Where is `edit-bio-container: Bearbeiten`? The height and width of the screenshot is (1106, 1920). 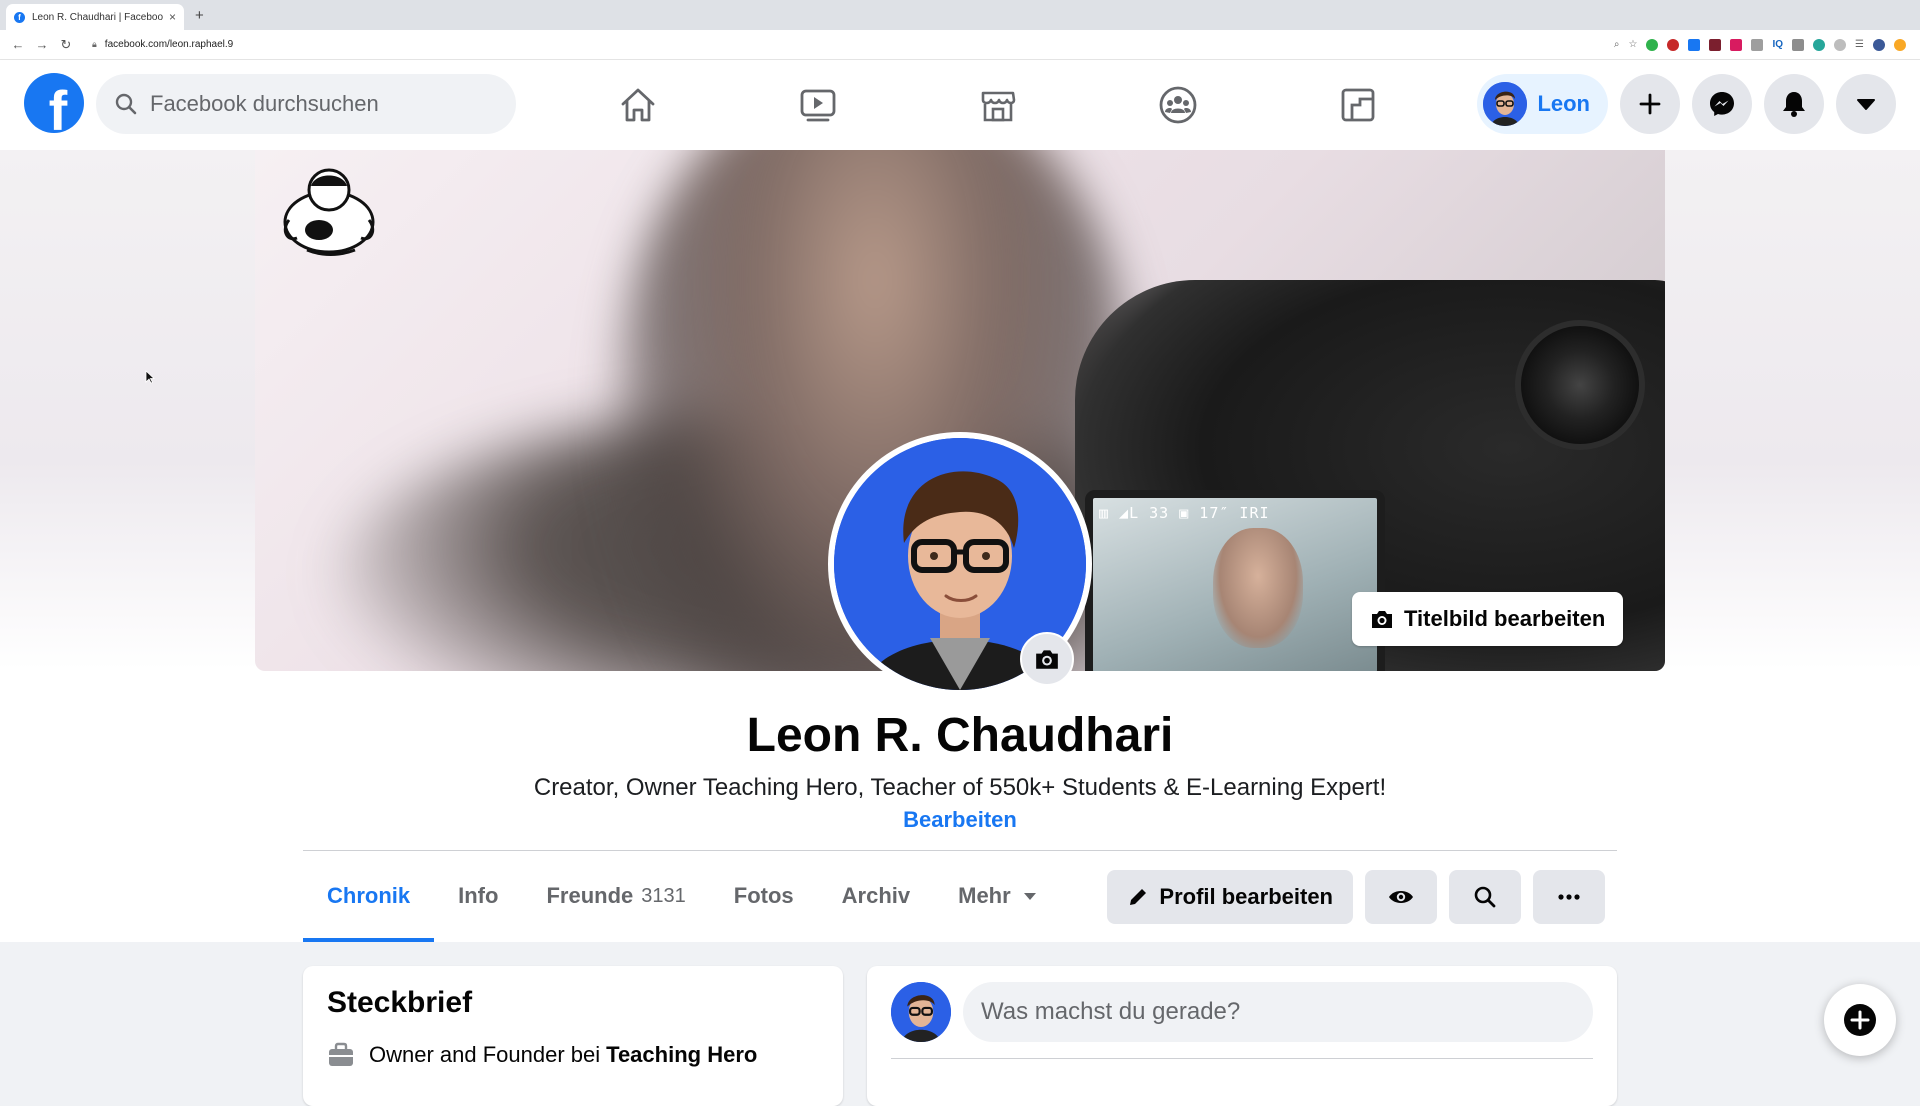 edit-bio-container: Bearbeiten is located at coordinates (960, 820).